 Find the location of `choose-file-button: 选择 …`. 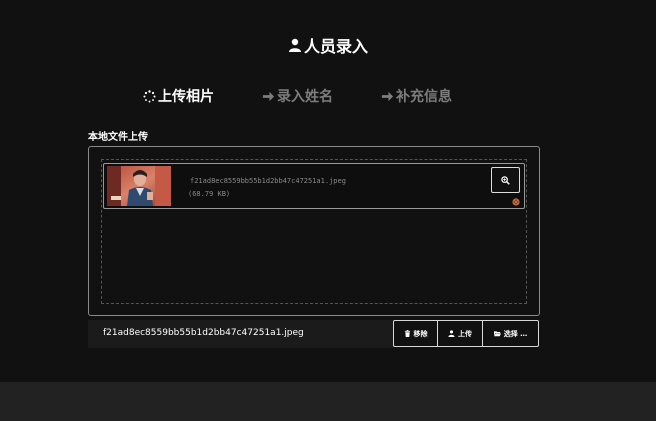

choose-file-button: 选择 … is located at coordinates (510, 333).